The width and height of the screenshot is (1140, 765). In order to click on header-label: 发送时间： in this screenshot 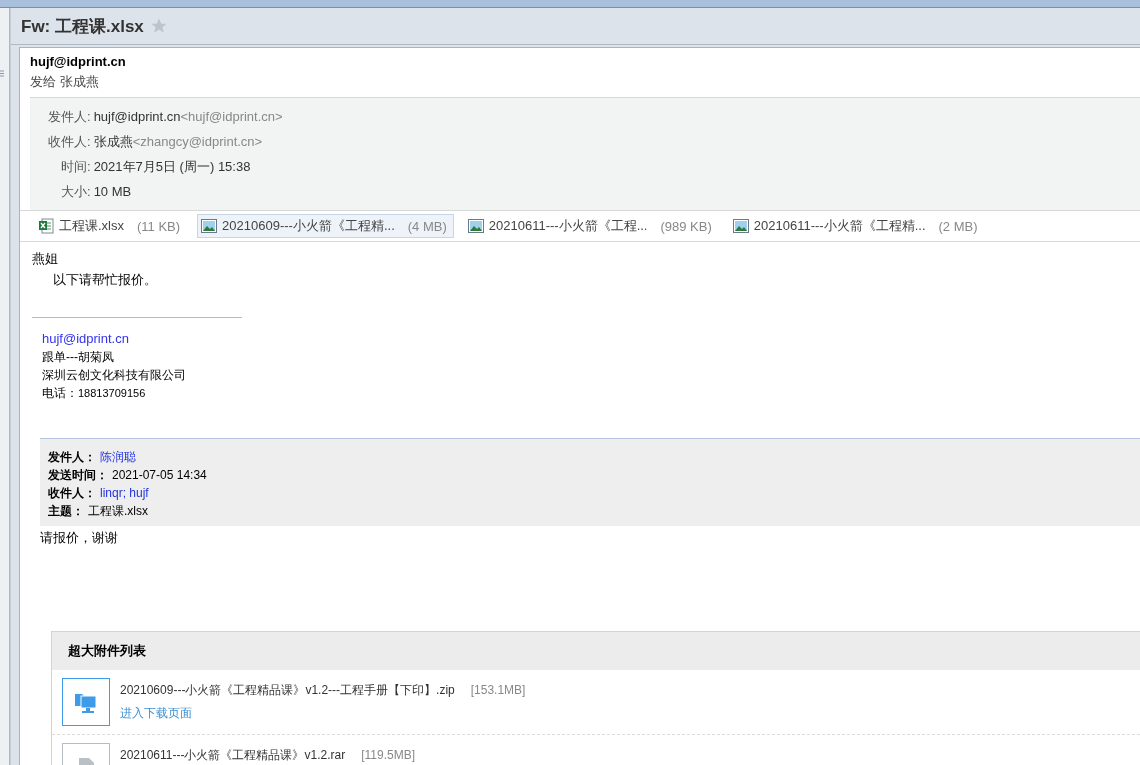, I will do `click(78, 475)`.